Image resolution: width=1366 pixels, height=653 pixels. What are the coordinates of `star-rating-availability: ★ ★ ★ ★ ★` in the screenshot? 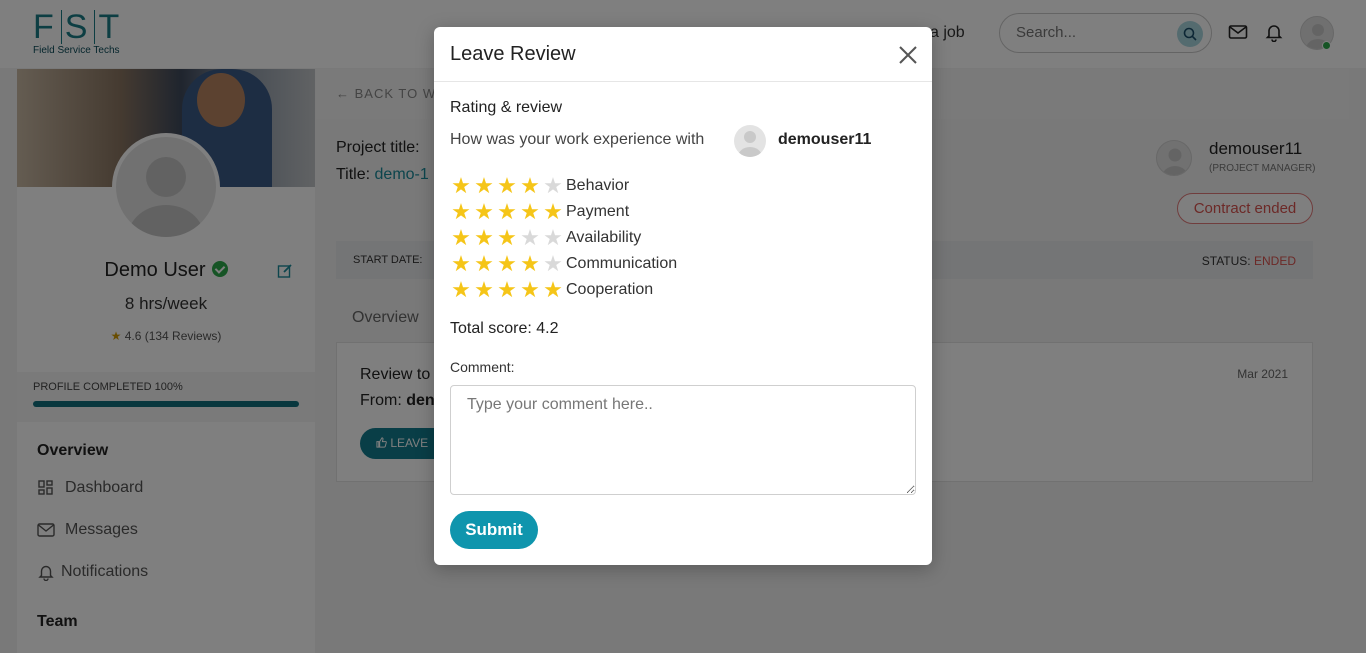 It's located at (507, 238).